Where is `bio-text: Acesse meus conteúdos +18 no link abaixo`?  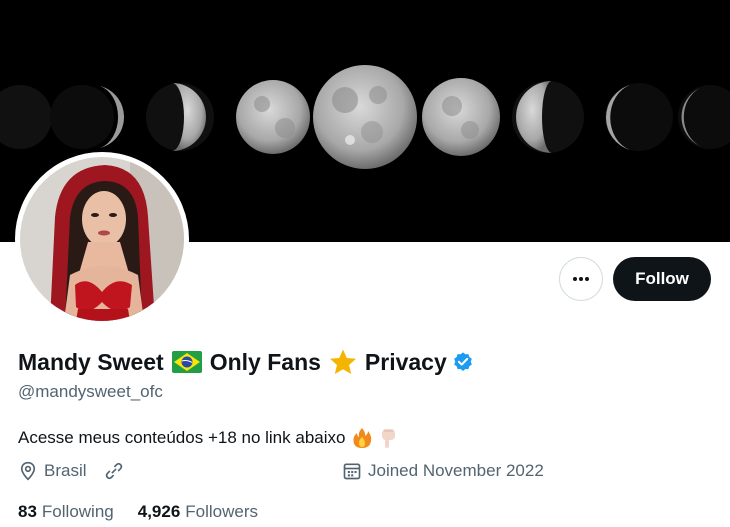 bio-text: Acesse meus conteúdos +18 no link abaixo is located at coordinates (182, 437).